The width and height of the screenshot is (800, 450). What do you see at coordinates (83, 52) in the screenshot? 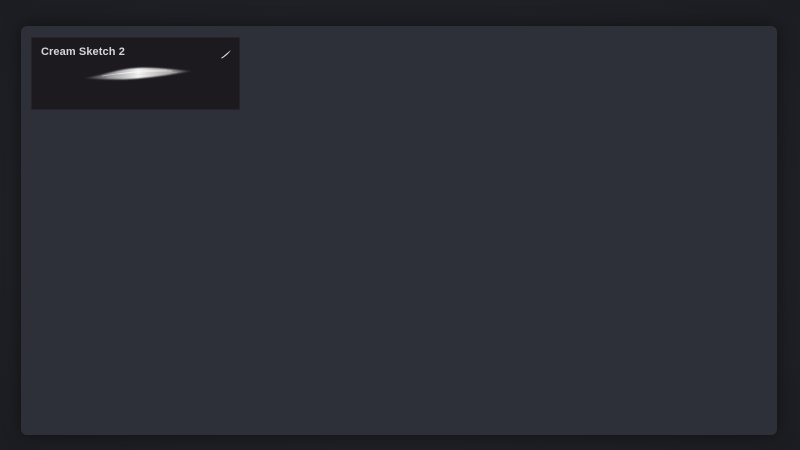
I see `brush-name: Cream Sketch 2` at bounding box center [83, 52].